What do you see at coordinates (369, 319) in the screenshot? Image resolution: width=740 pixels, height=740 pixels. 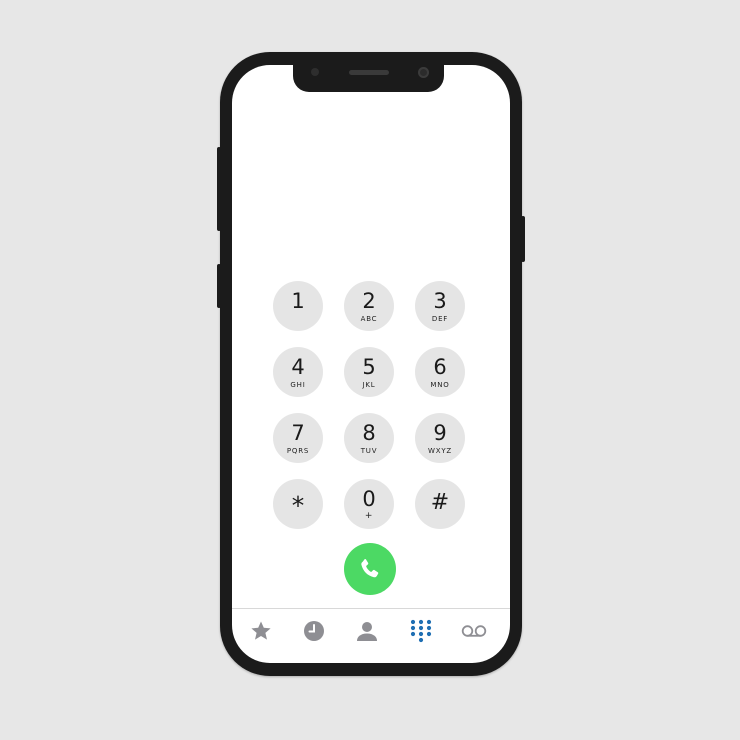 I see `key-letters: ABC` at bounding box center [369, 319].